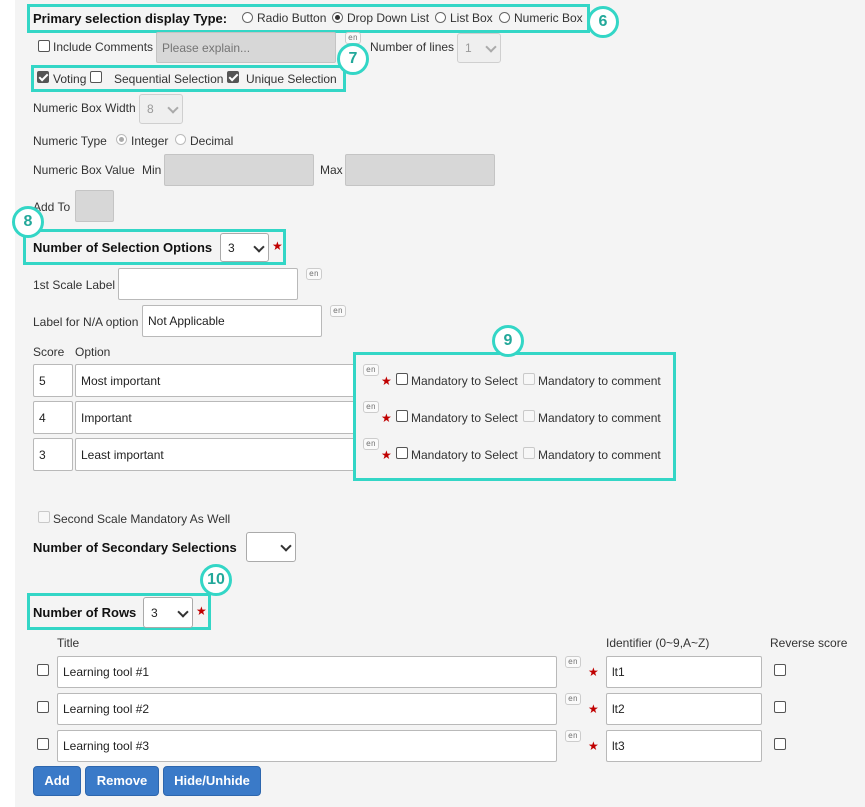 The image size is (865, 807). Describe the element at coordinates (246, 47) in the screenshot. I see `comments-placeholder-input` at that location.